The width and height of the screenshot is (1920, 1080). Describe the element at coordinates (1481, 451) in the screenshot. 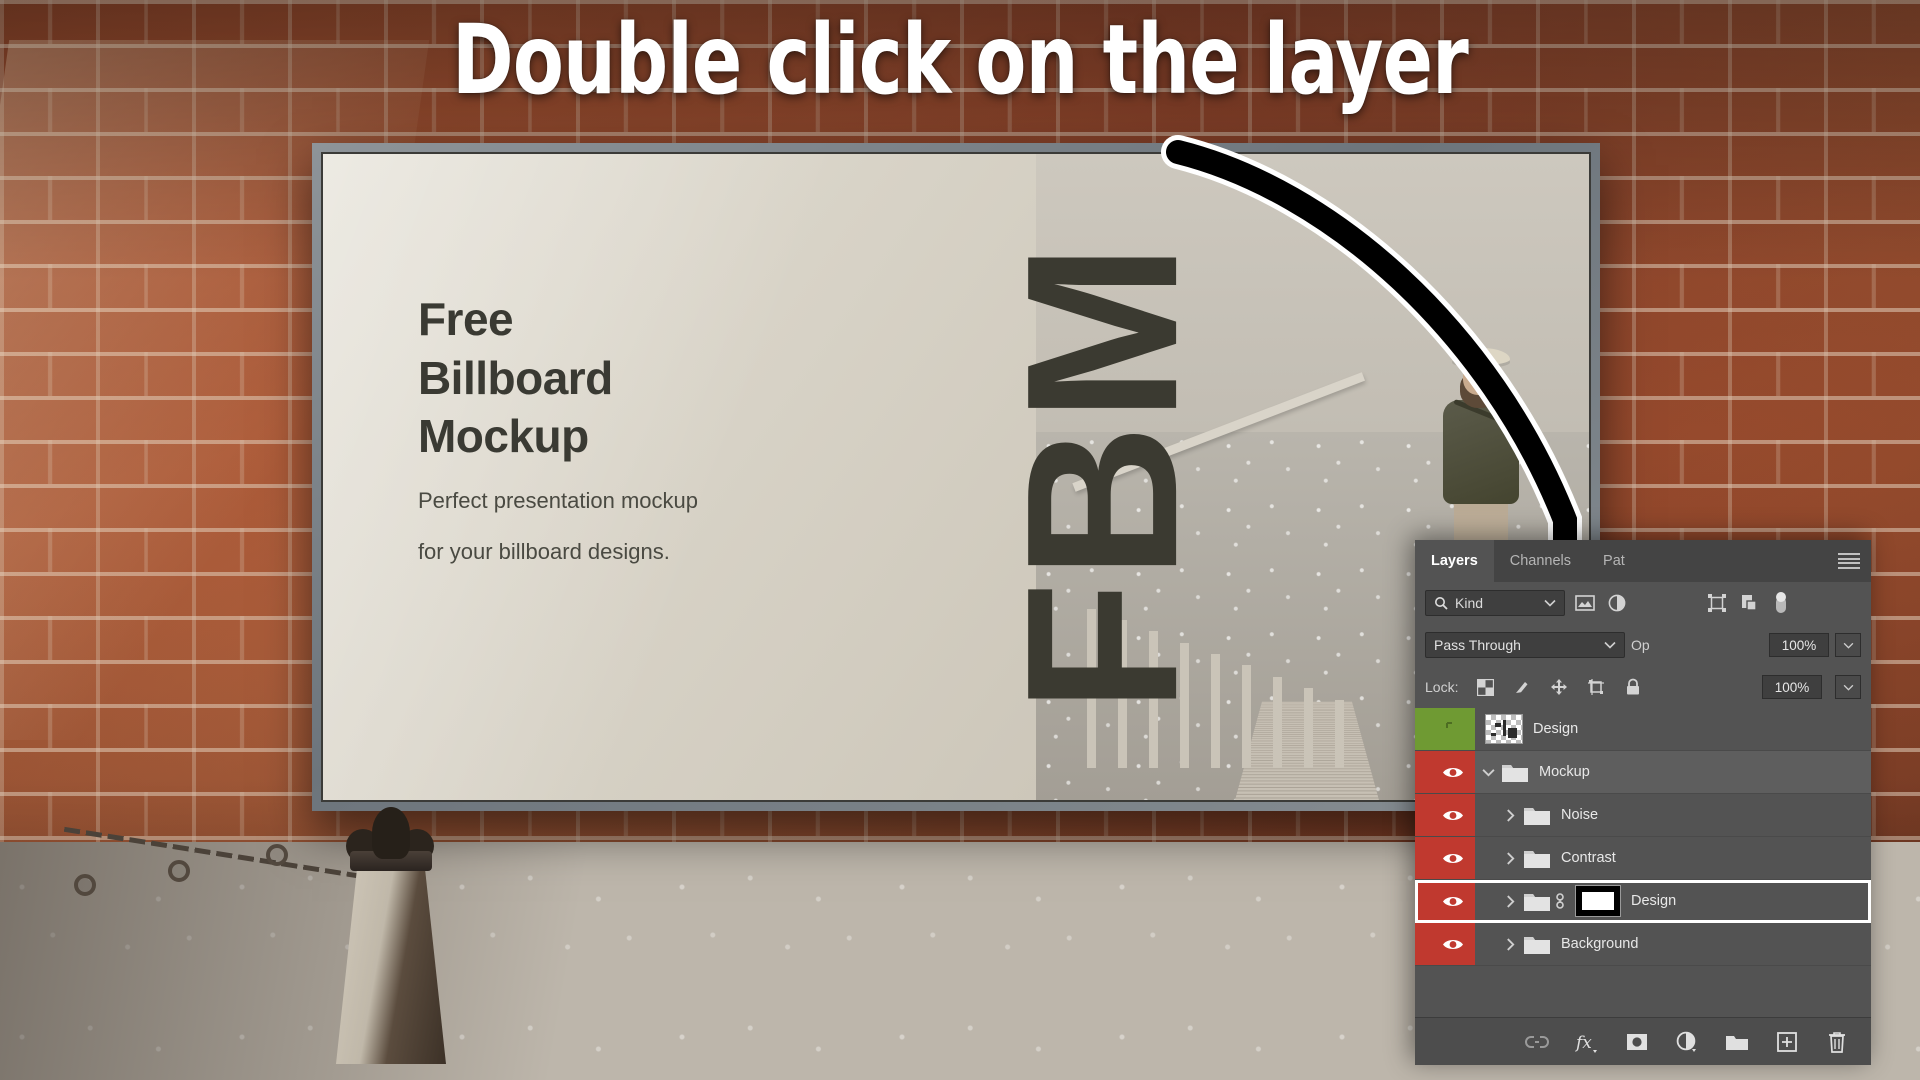

I see `person-torso` at that location.